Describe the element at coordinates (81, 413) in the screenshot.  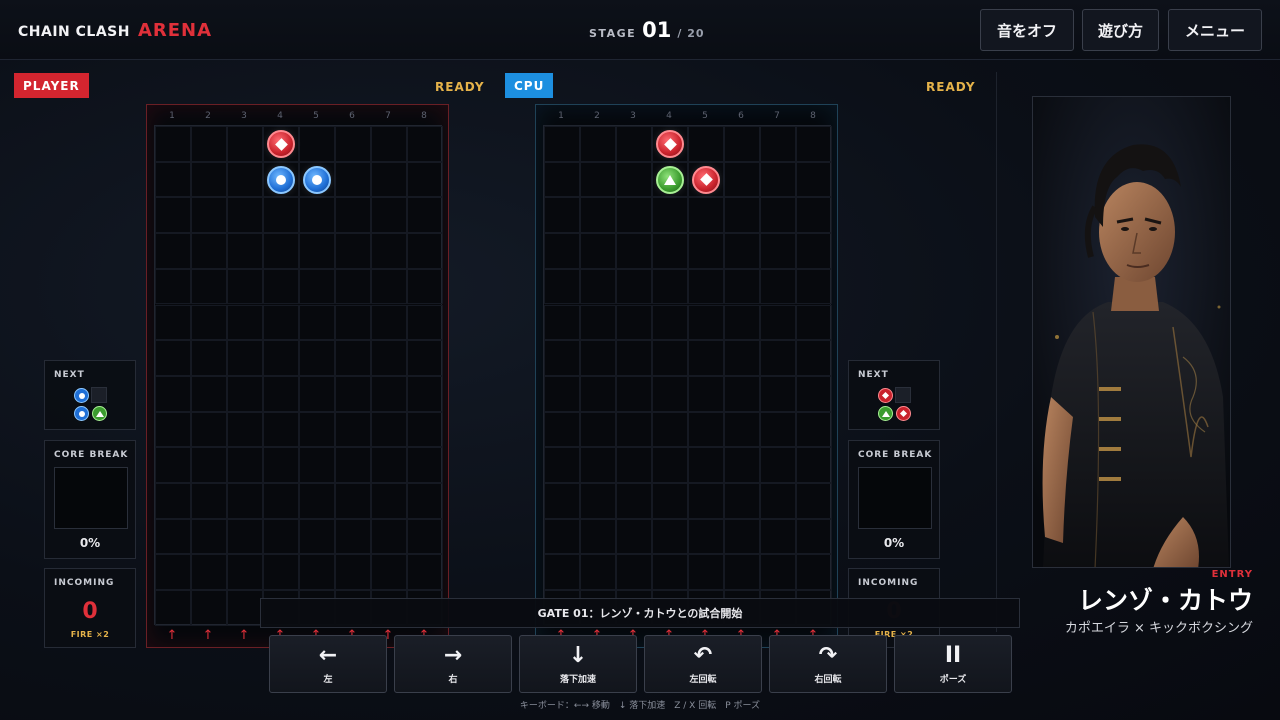
I see `circle-icon` at that location.